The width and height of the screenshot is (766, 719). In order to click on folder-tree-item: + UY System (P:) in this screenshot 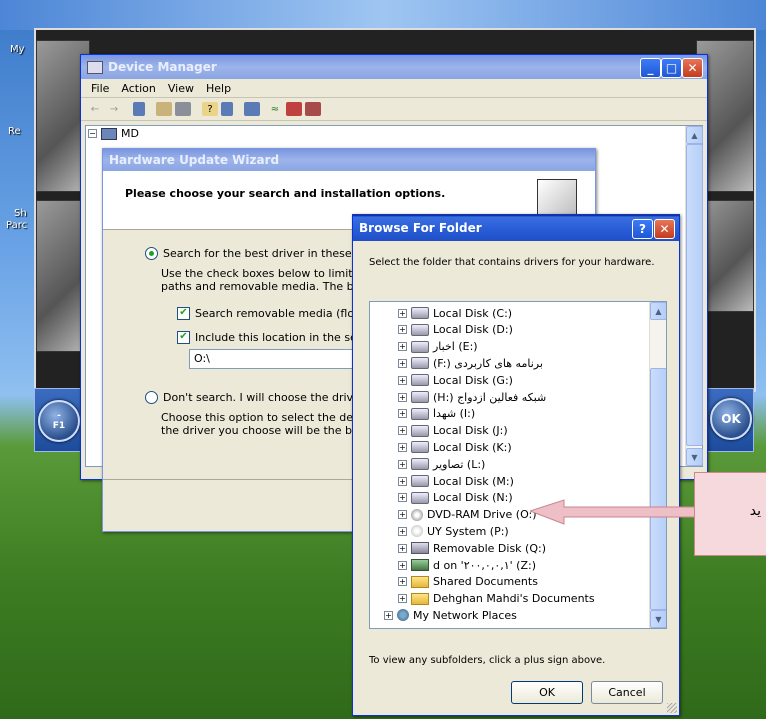, I will do `click(453, 531)`.